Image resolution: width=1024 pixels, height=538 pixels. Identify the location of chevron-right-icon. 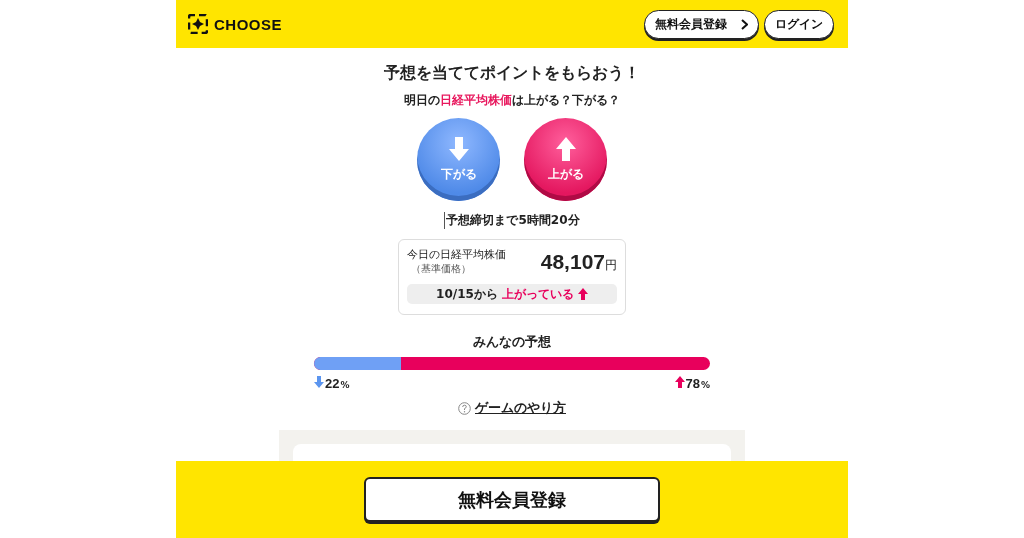
(744, 24).